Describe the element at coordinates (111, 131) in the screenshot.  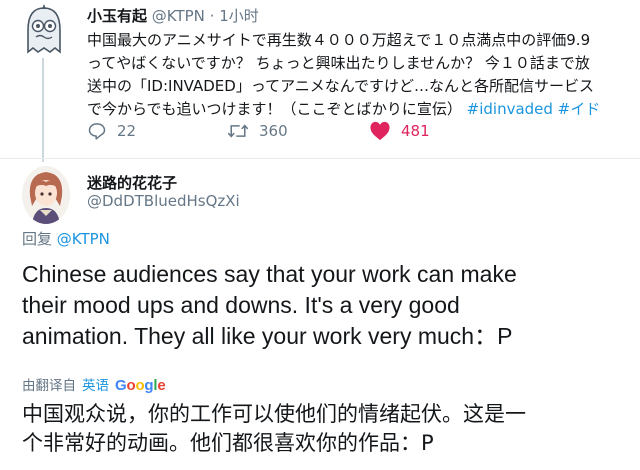
I see `reply-button: 22` at that location.